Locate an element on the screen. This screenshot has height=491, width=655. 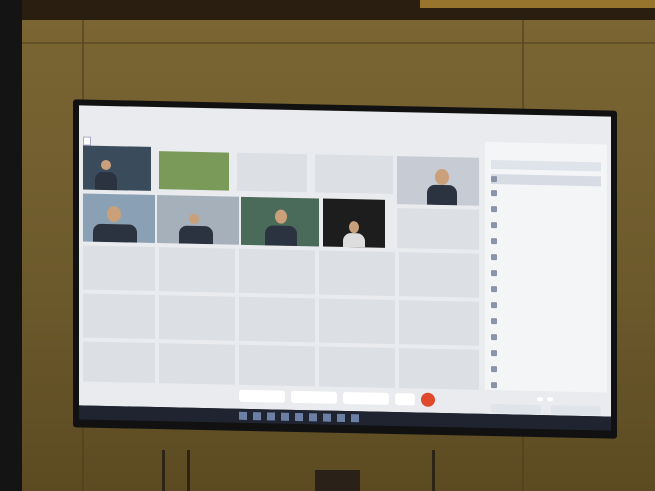
share-button is located at coordinates (366, 398).